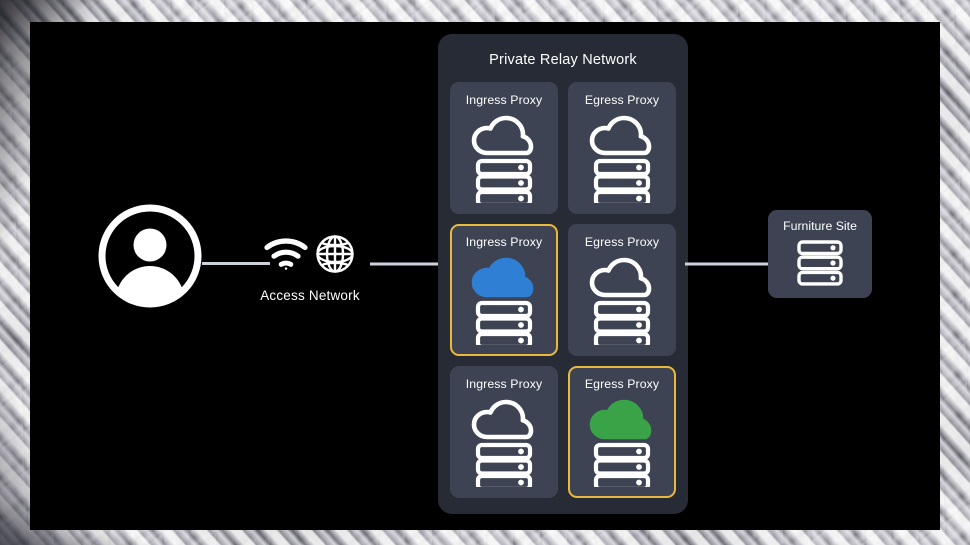 This screenshot has height=545, width=970. What do you see at coordinates (310, 295) in the screenshot?
I see `access-network-label: Access Network` at bounding box center [310, 295].